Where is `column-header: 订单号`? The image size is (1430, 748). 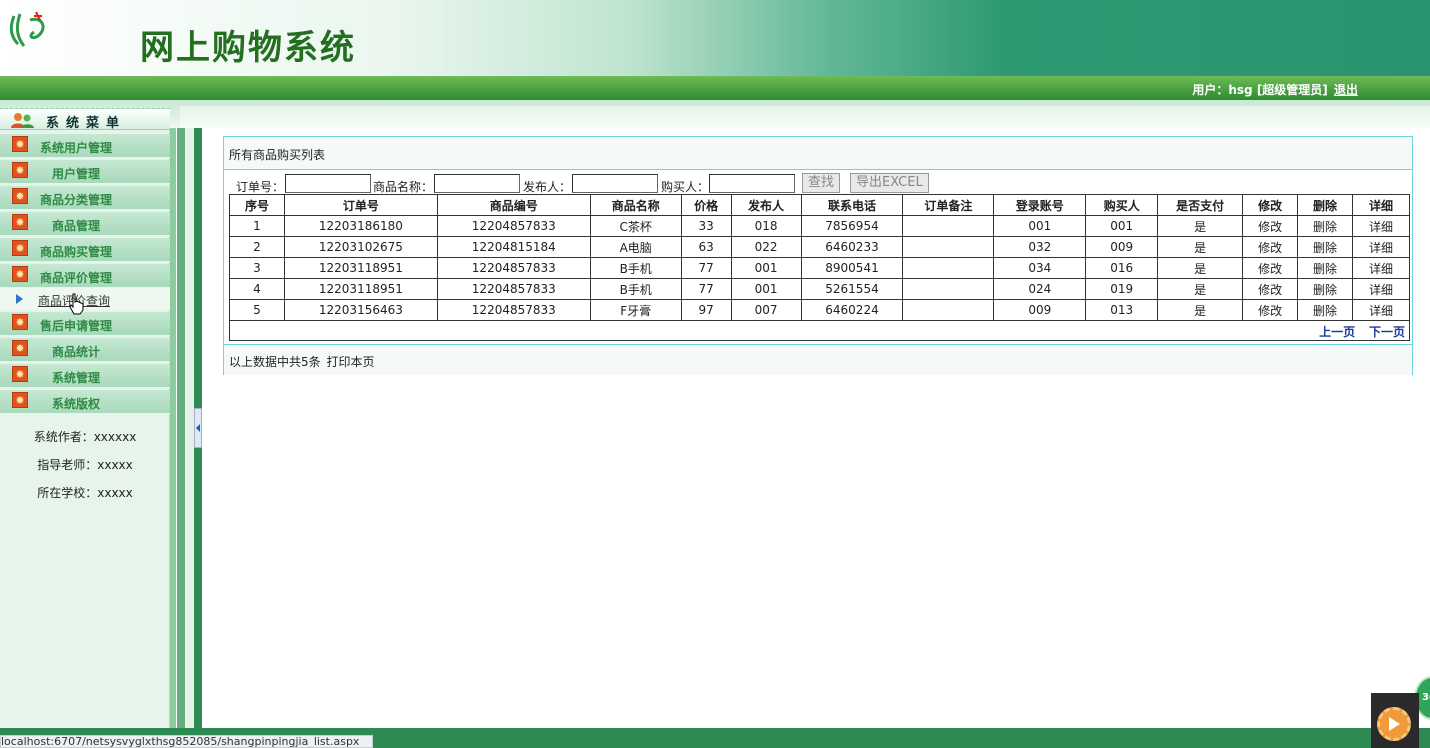
column-header: 订单号 is located at coordinates (360, 205).